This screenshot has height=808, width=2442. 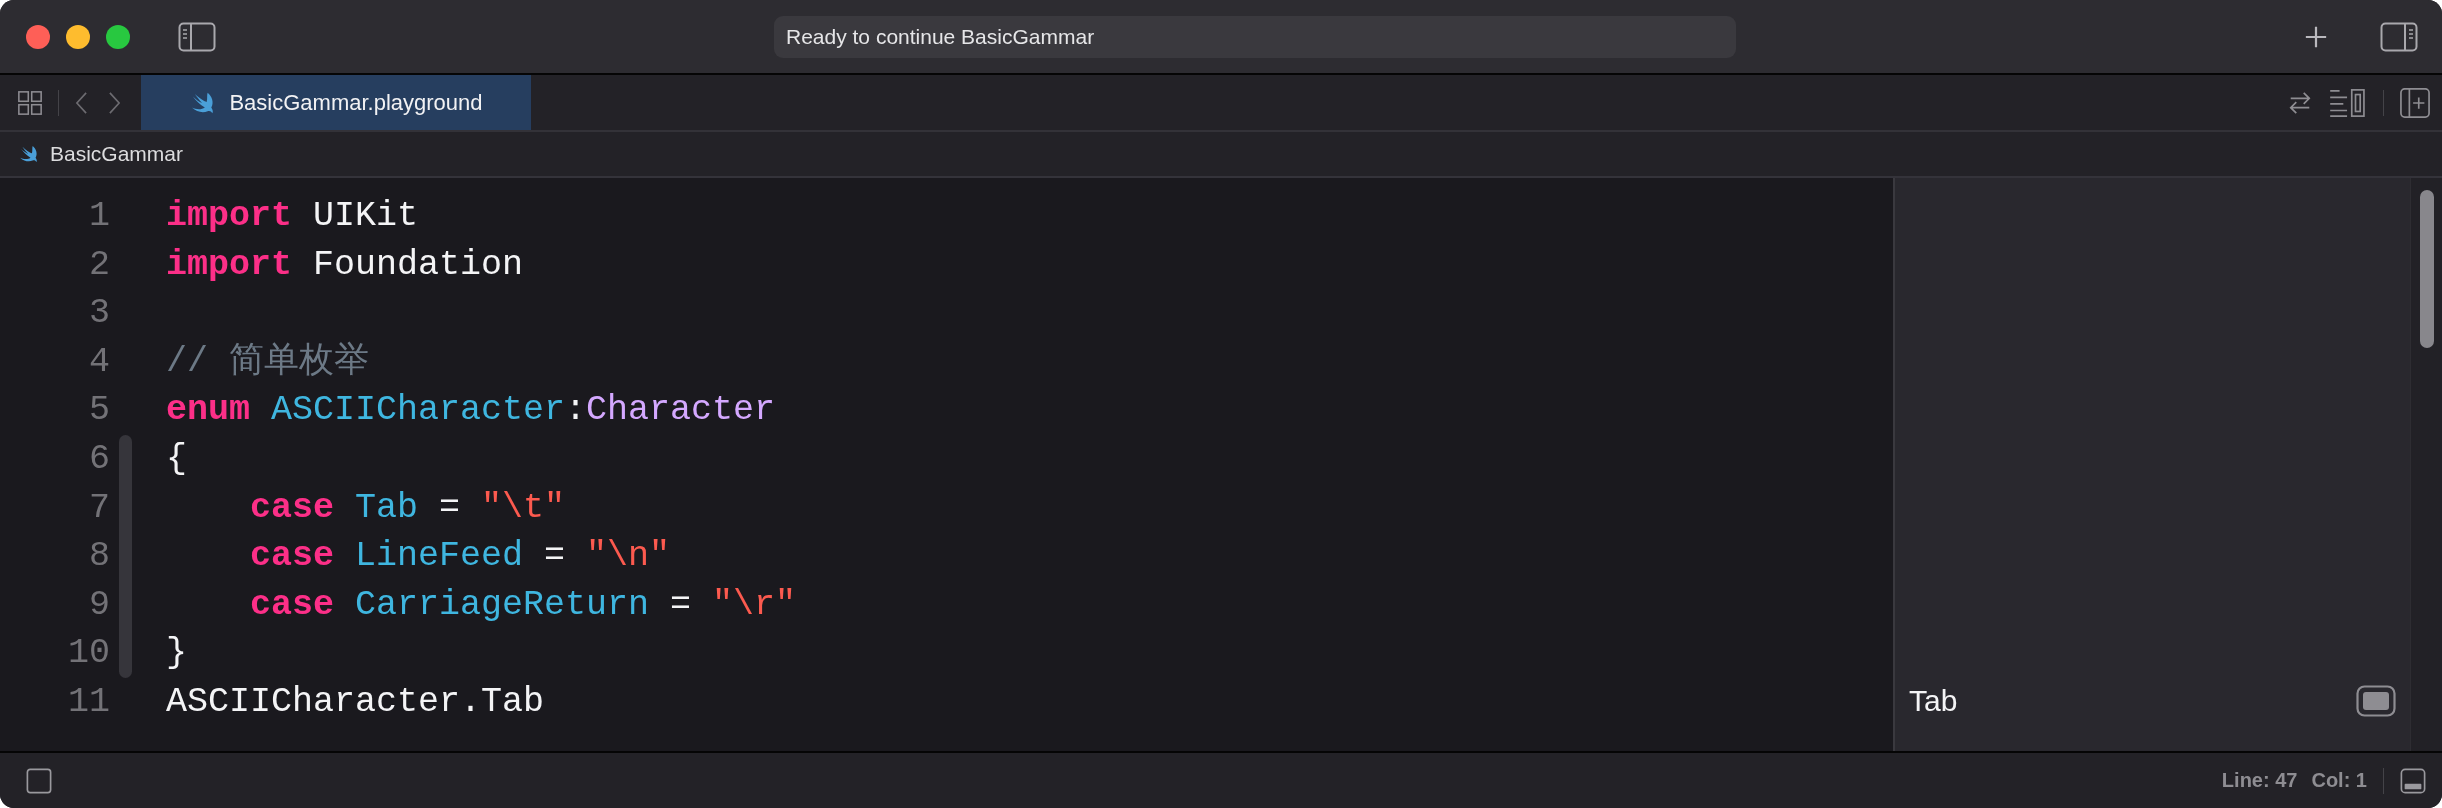 I want to click on inspector-toggle-icon, so click(x=2399, y=36).